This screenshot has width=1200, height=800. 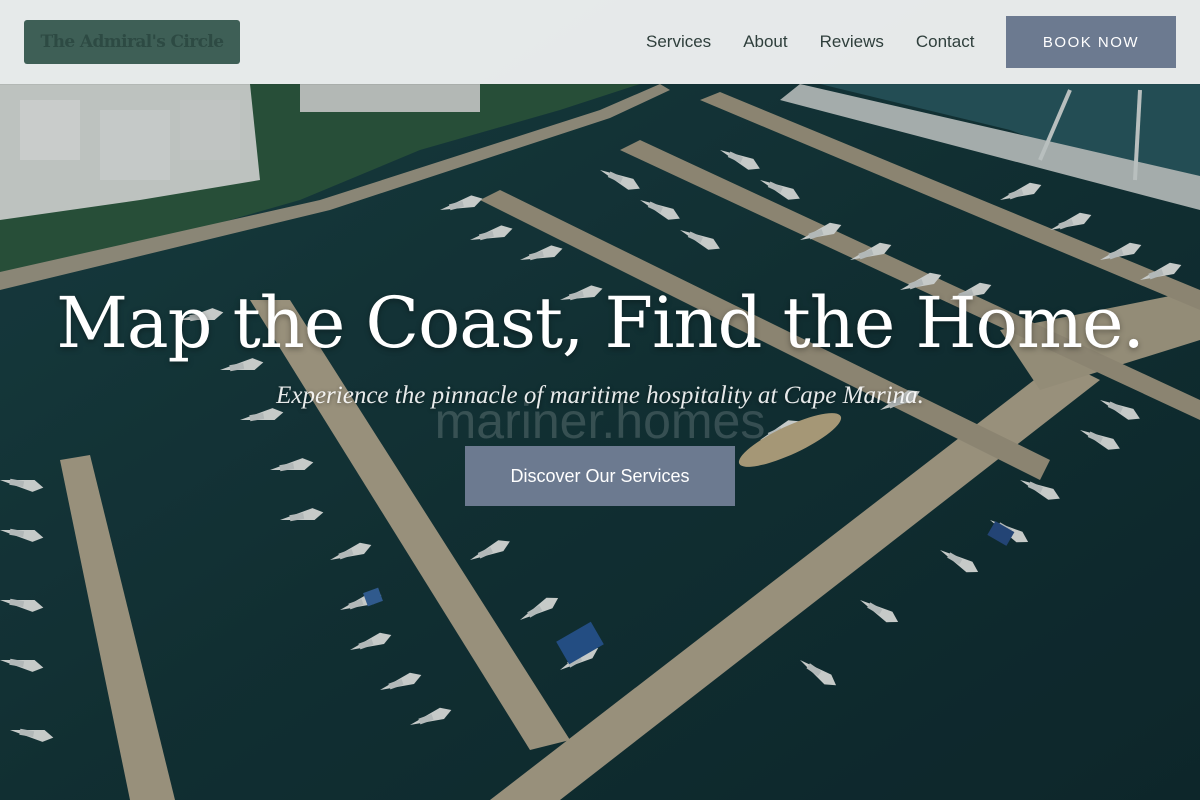 What do you see at coordinates (945, 42) in the screenshot?
I see `nav-link-contact: Contact` at bounding box center [945, 42].